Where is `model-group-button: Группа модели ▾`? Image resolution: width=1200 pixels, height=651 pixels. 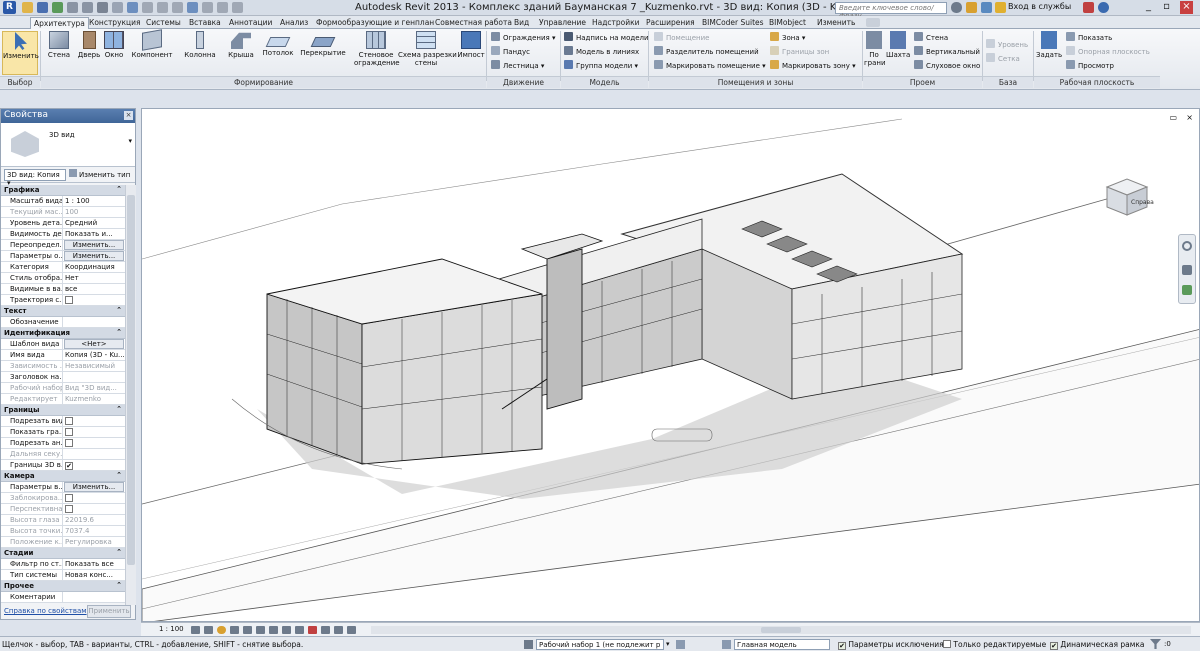
model-group-button: Группа модели ▾ is located at coordinates (601, 66).